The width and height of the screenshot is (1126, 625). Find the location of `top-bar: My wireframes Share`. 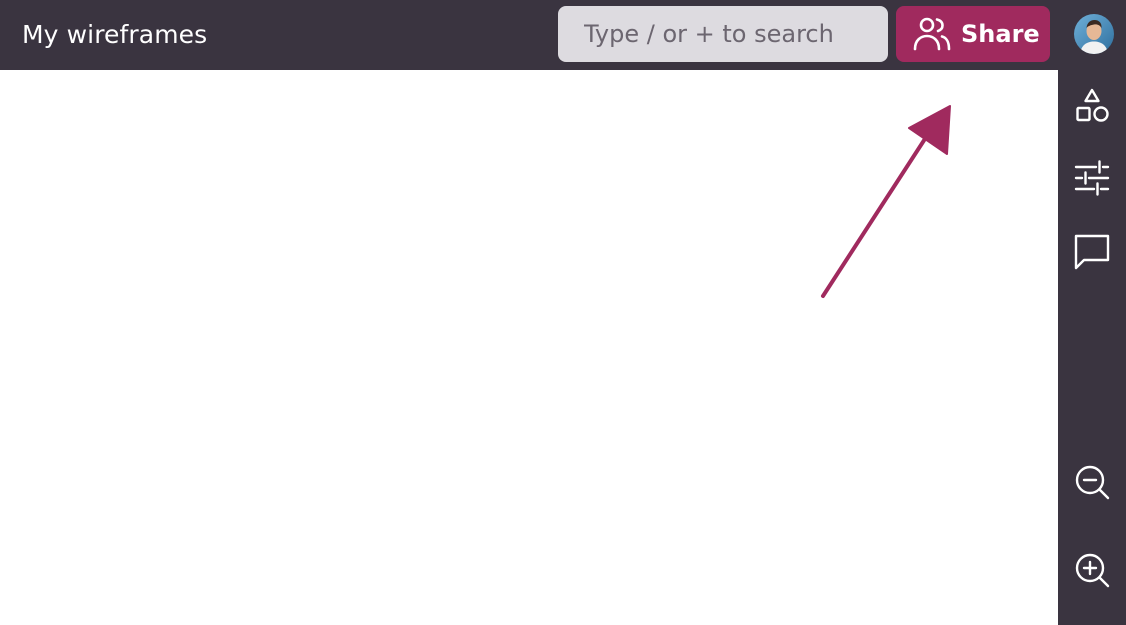

top-bar: My wireframes Share is located at coordinates (563, 35).